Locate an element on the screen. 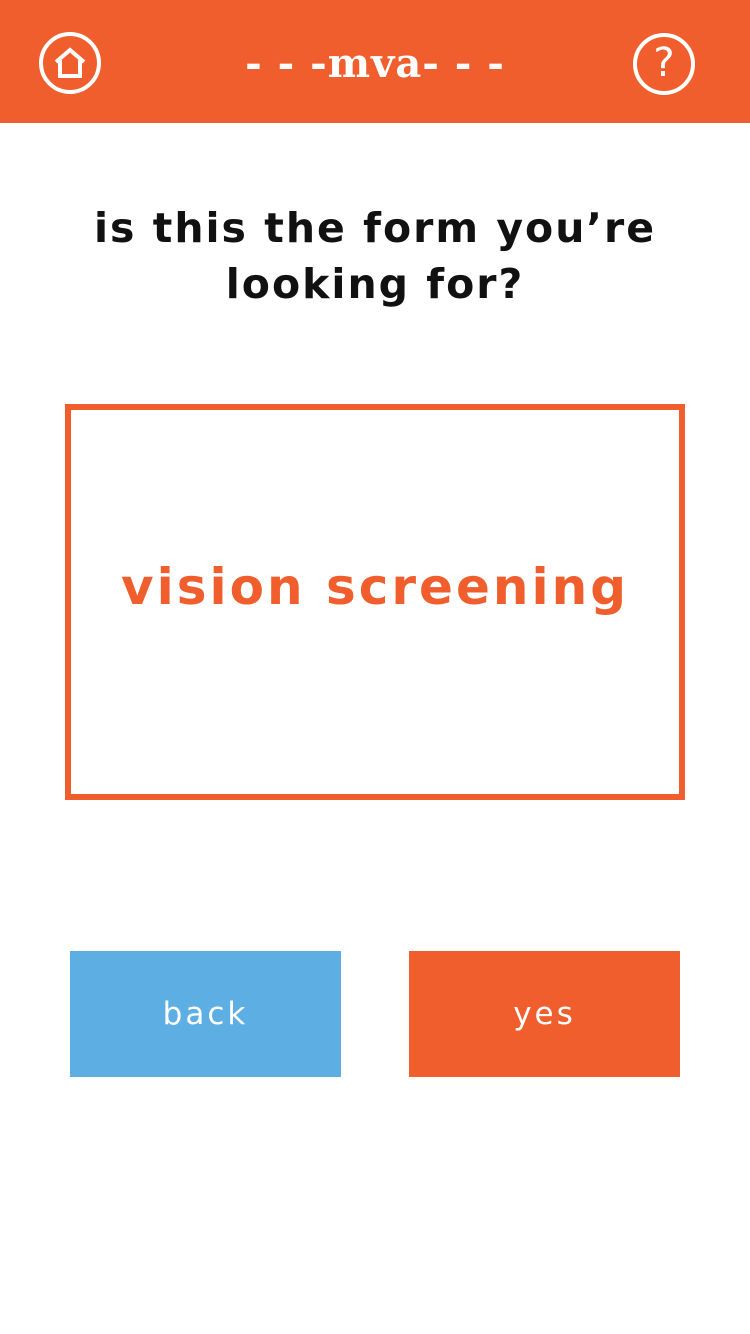 The height and width of the screenshot is (1334, 750). help-button: ? is located at coordinates (664, 64).